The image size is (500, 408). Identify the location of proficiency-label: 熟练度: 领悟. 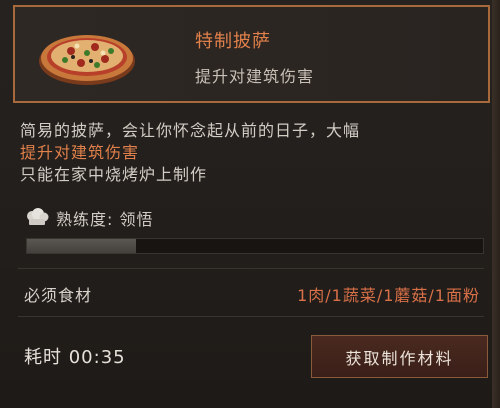
(105, 219).